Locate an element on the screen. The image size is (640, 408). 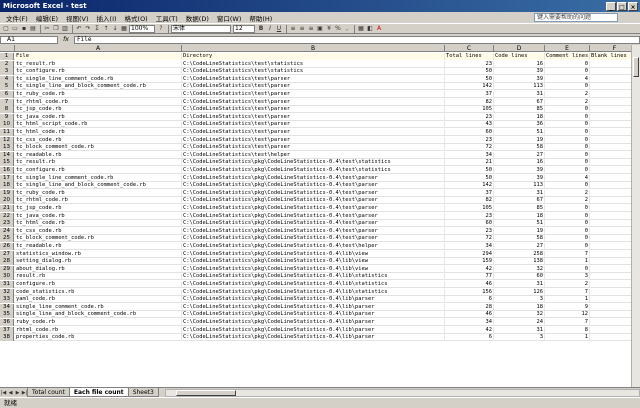
horizontal-scrollbar is located at coordinates (402, 392).